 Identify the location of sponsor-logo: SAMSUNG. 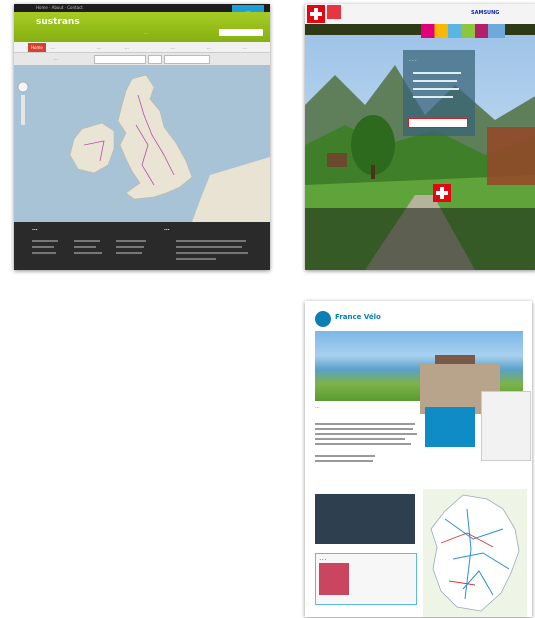
(485, 13).